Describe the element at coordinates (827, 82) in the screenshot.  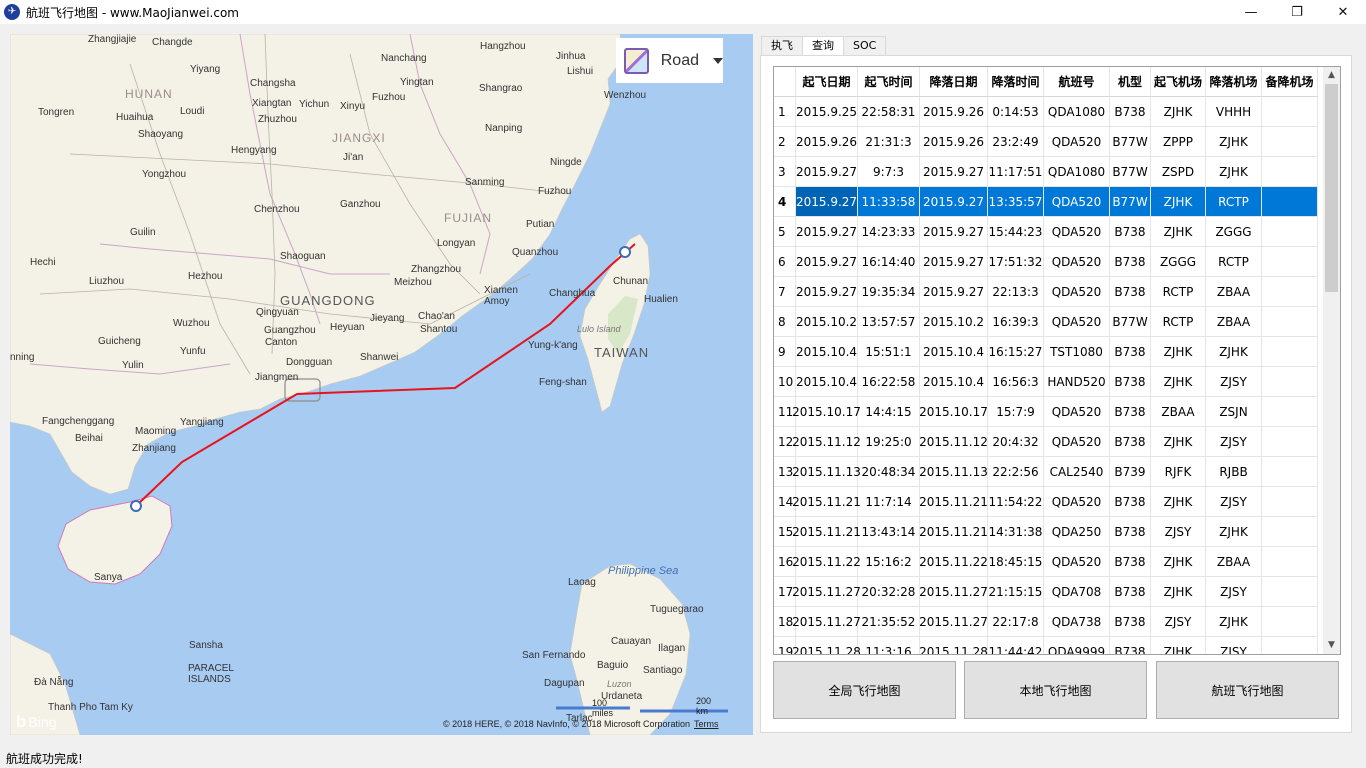
I see `column-header: 起飞日期` at that location.